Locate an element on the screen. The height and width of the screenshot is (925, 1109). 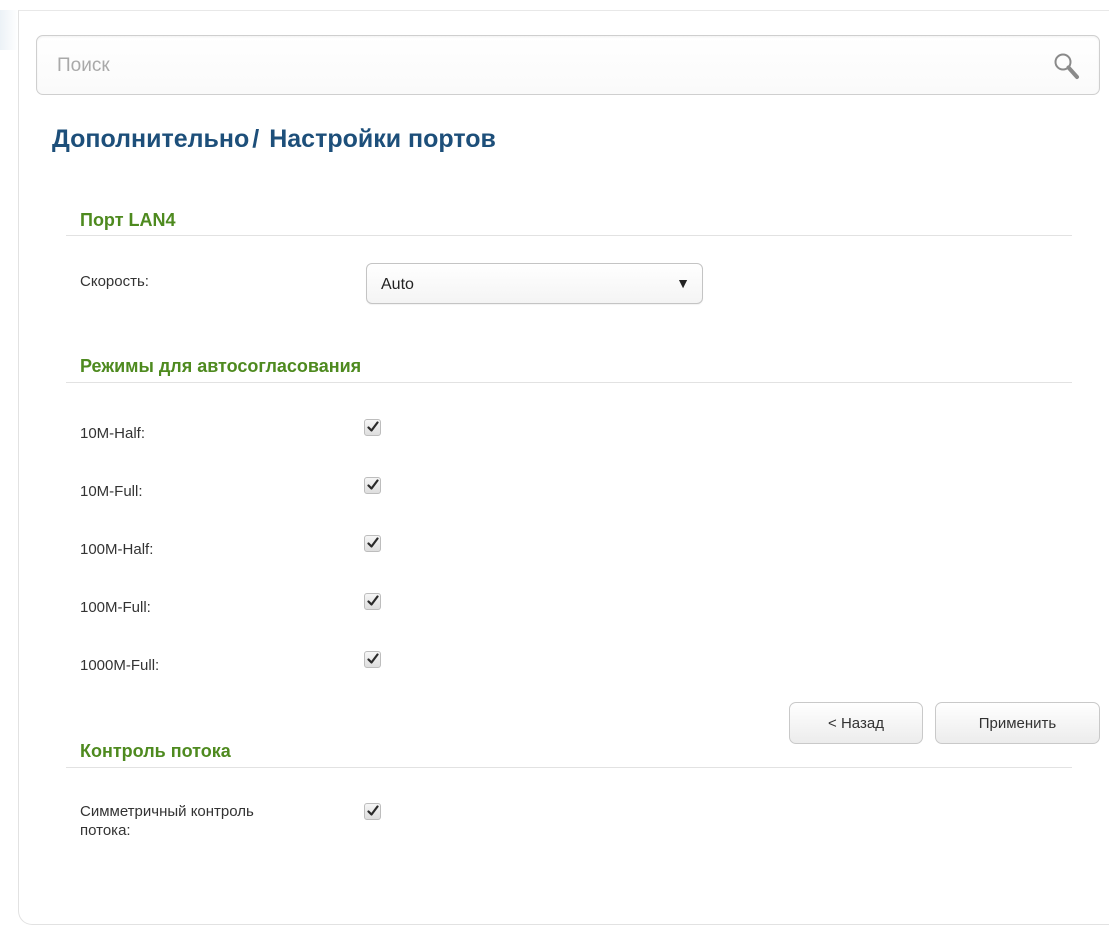
search-box is located at coordinates (568, 65).